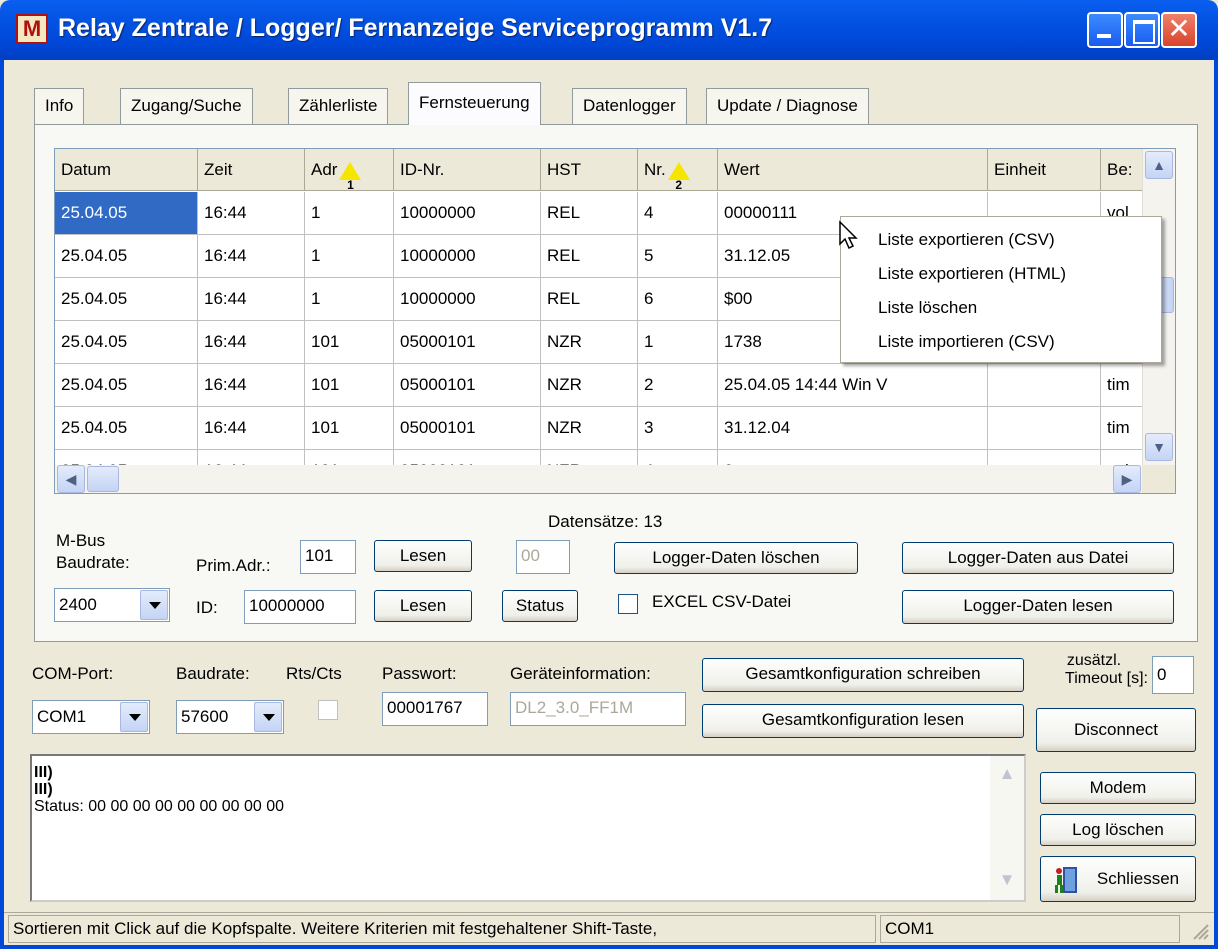  I want to click on mbus-baudrate-select: 2400, so click(112, 605).